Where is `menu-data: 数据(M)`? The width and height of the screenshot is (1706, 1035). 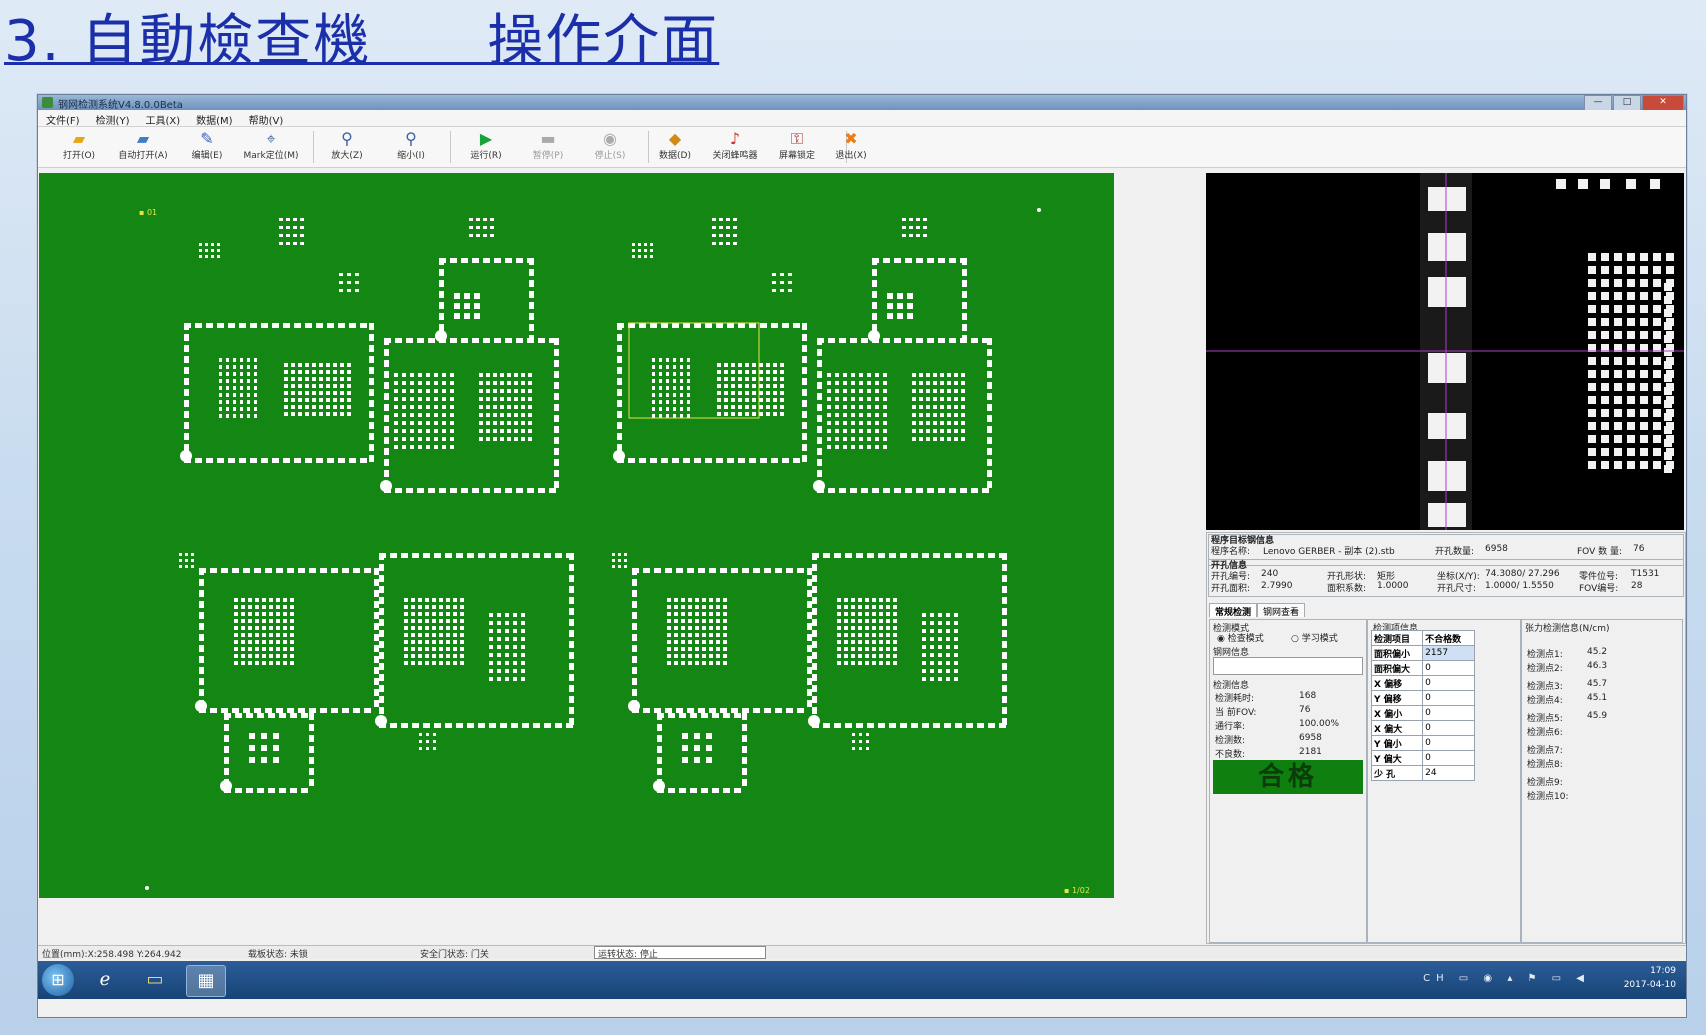
menu-data: 数据(M) is located at coordinates (214, 118).